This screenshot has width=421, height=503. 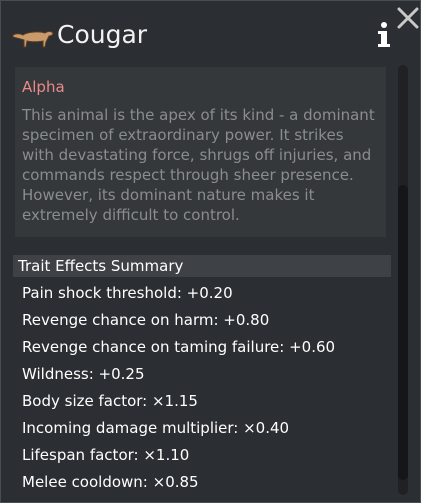 What do you see at coordinates (202, 266) in the screenshot?
I see `trait-effects-summary-header: Trait Effects Summary` at bounding box center [202, 266].